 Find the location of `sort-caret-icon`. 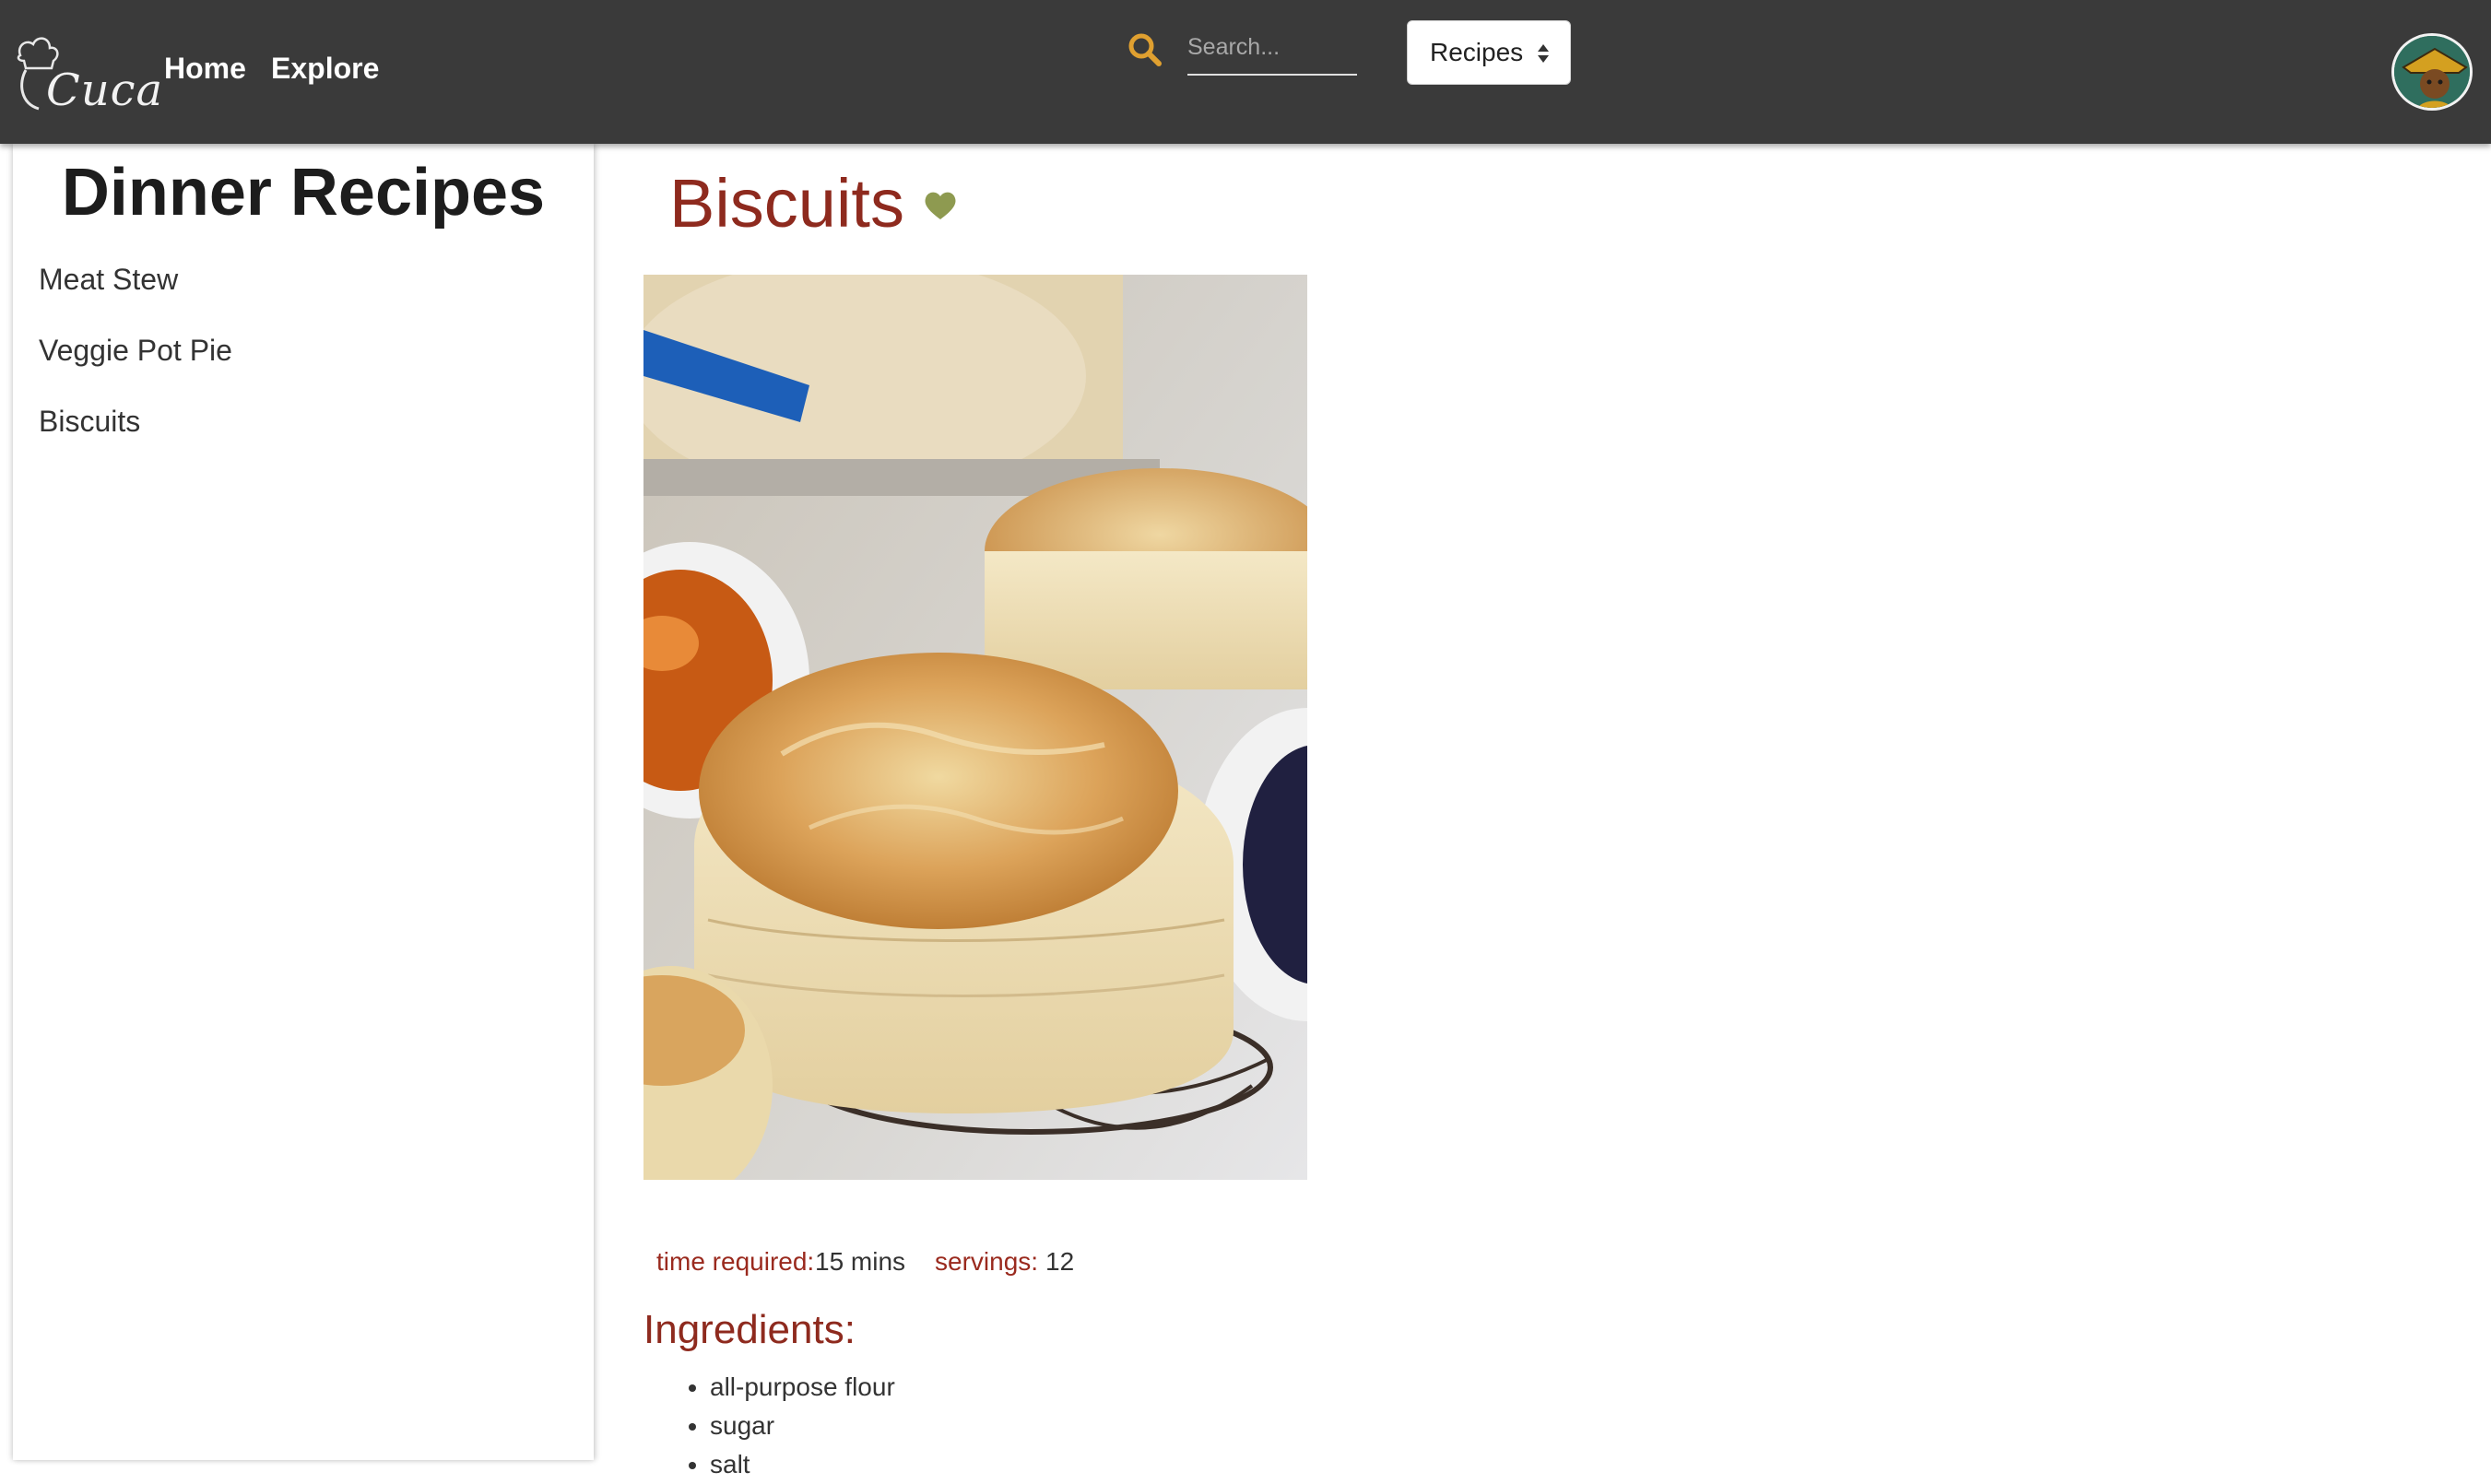

sort-caret-icon is located at coordinates (1543, 54).